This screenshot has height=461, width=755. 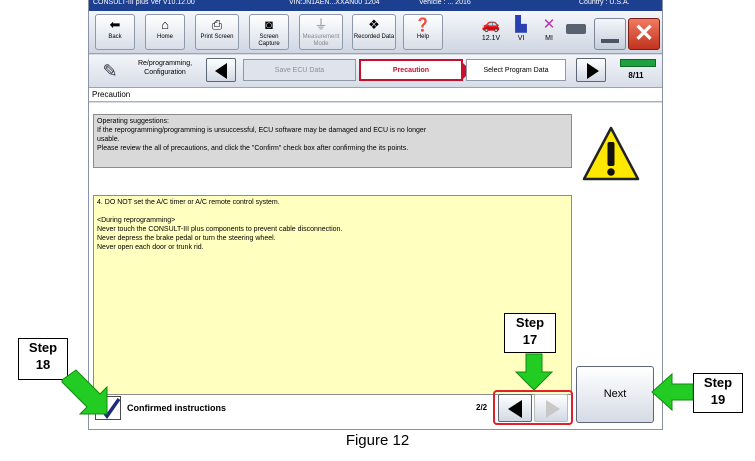 I want to click on figure-caption: Figure 12, so click(x=377, y=440).